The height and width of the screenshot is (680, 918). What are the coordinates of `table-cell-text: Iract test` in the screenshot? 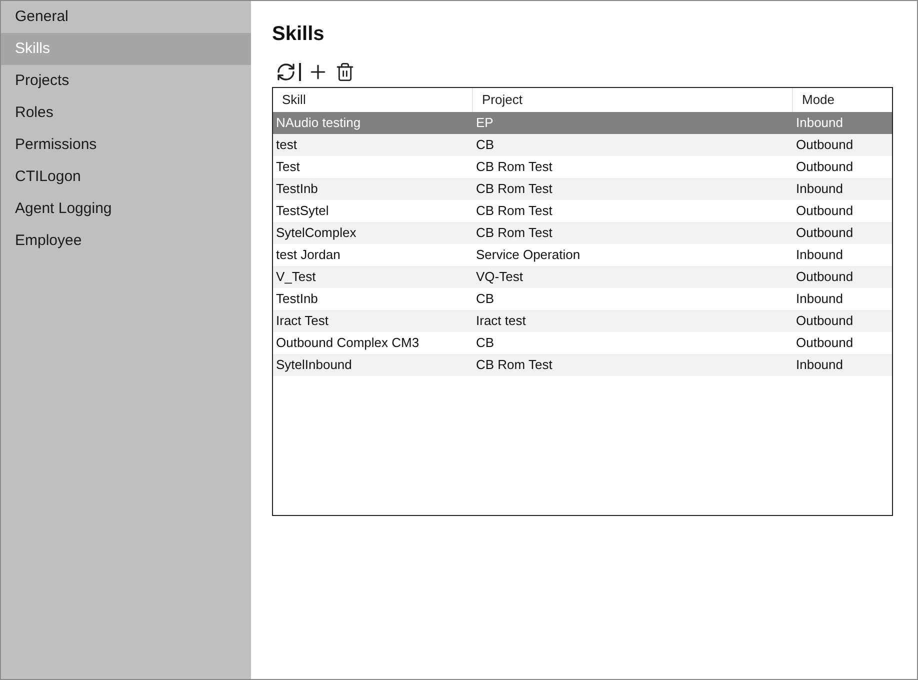 It's located at (501, 321).